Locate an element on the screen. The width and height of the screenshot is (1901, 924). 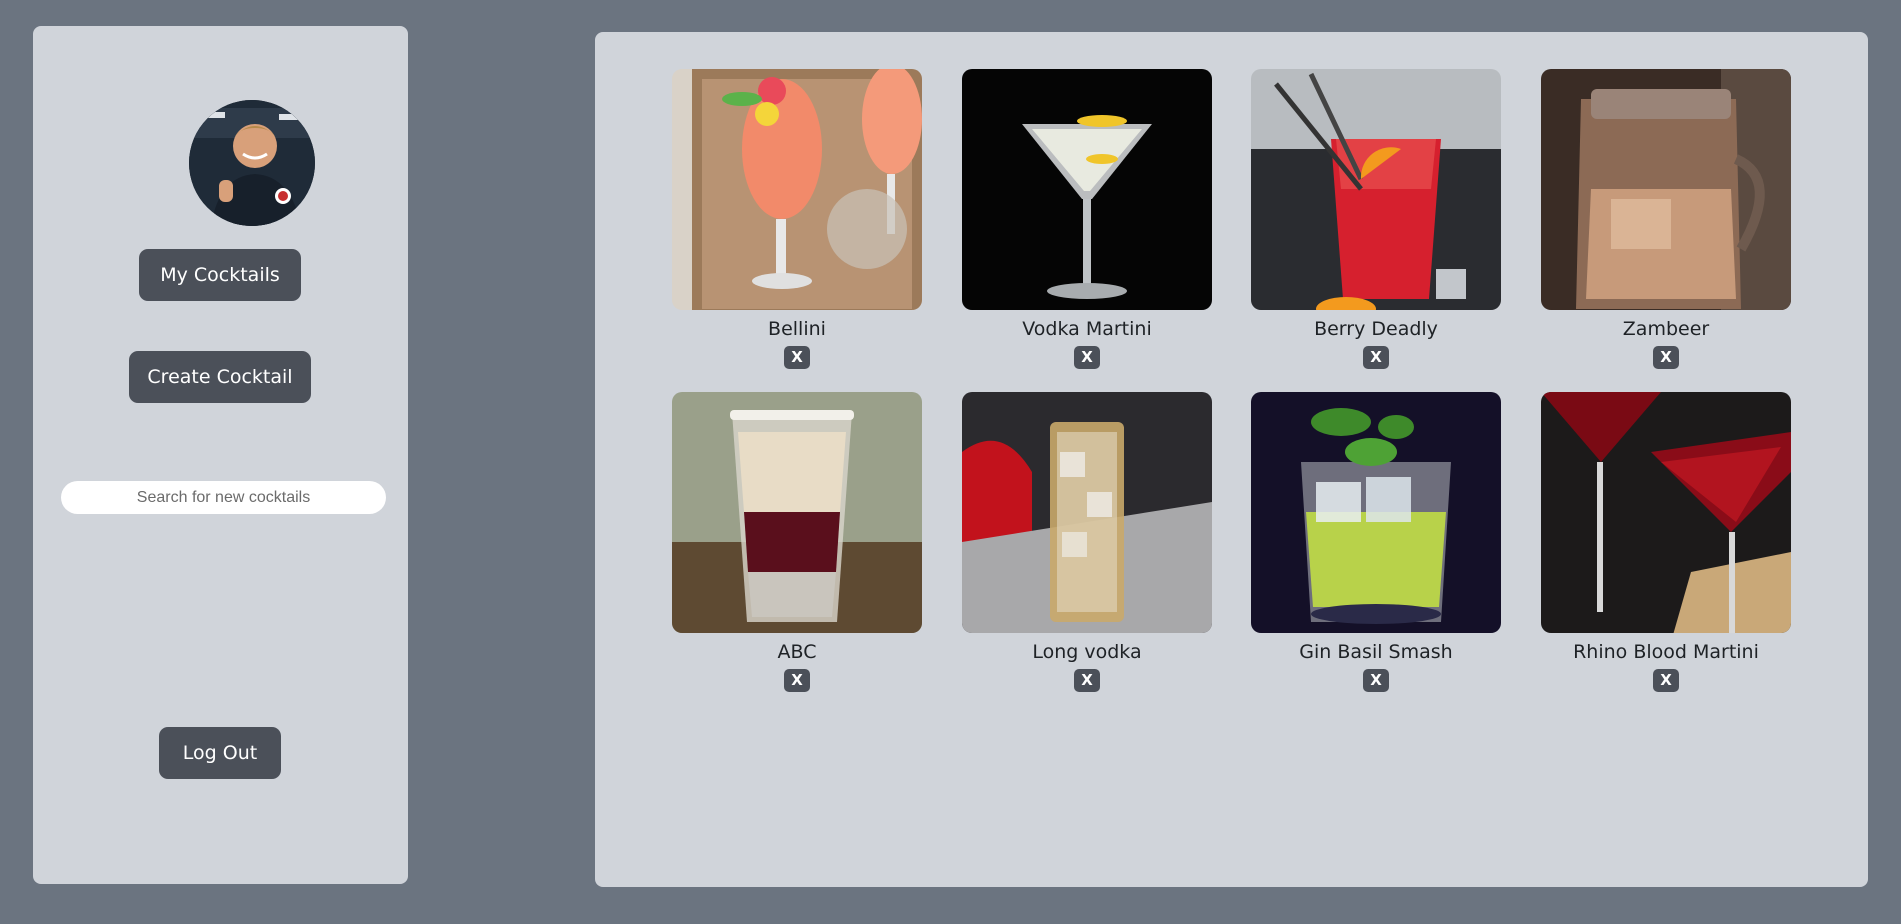
cocktail-name: Zambeer is located at coordinates (1666, 328).